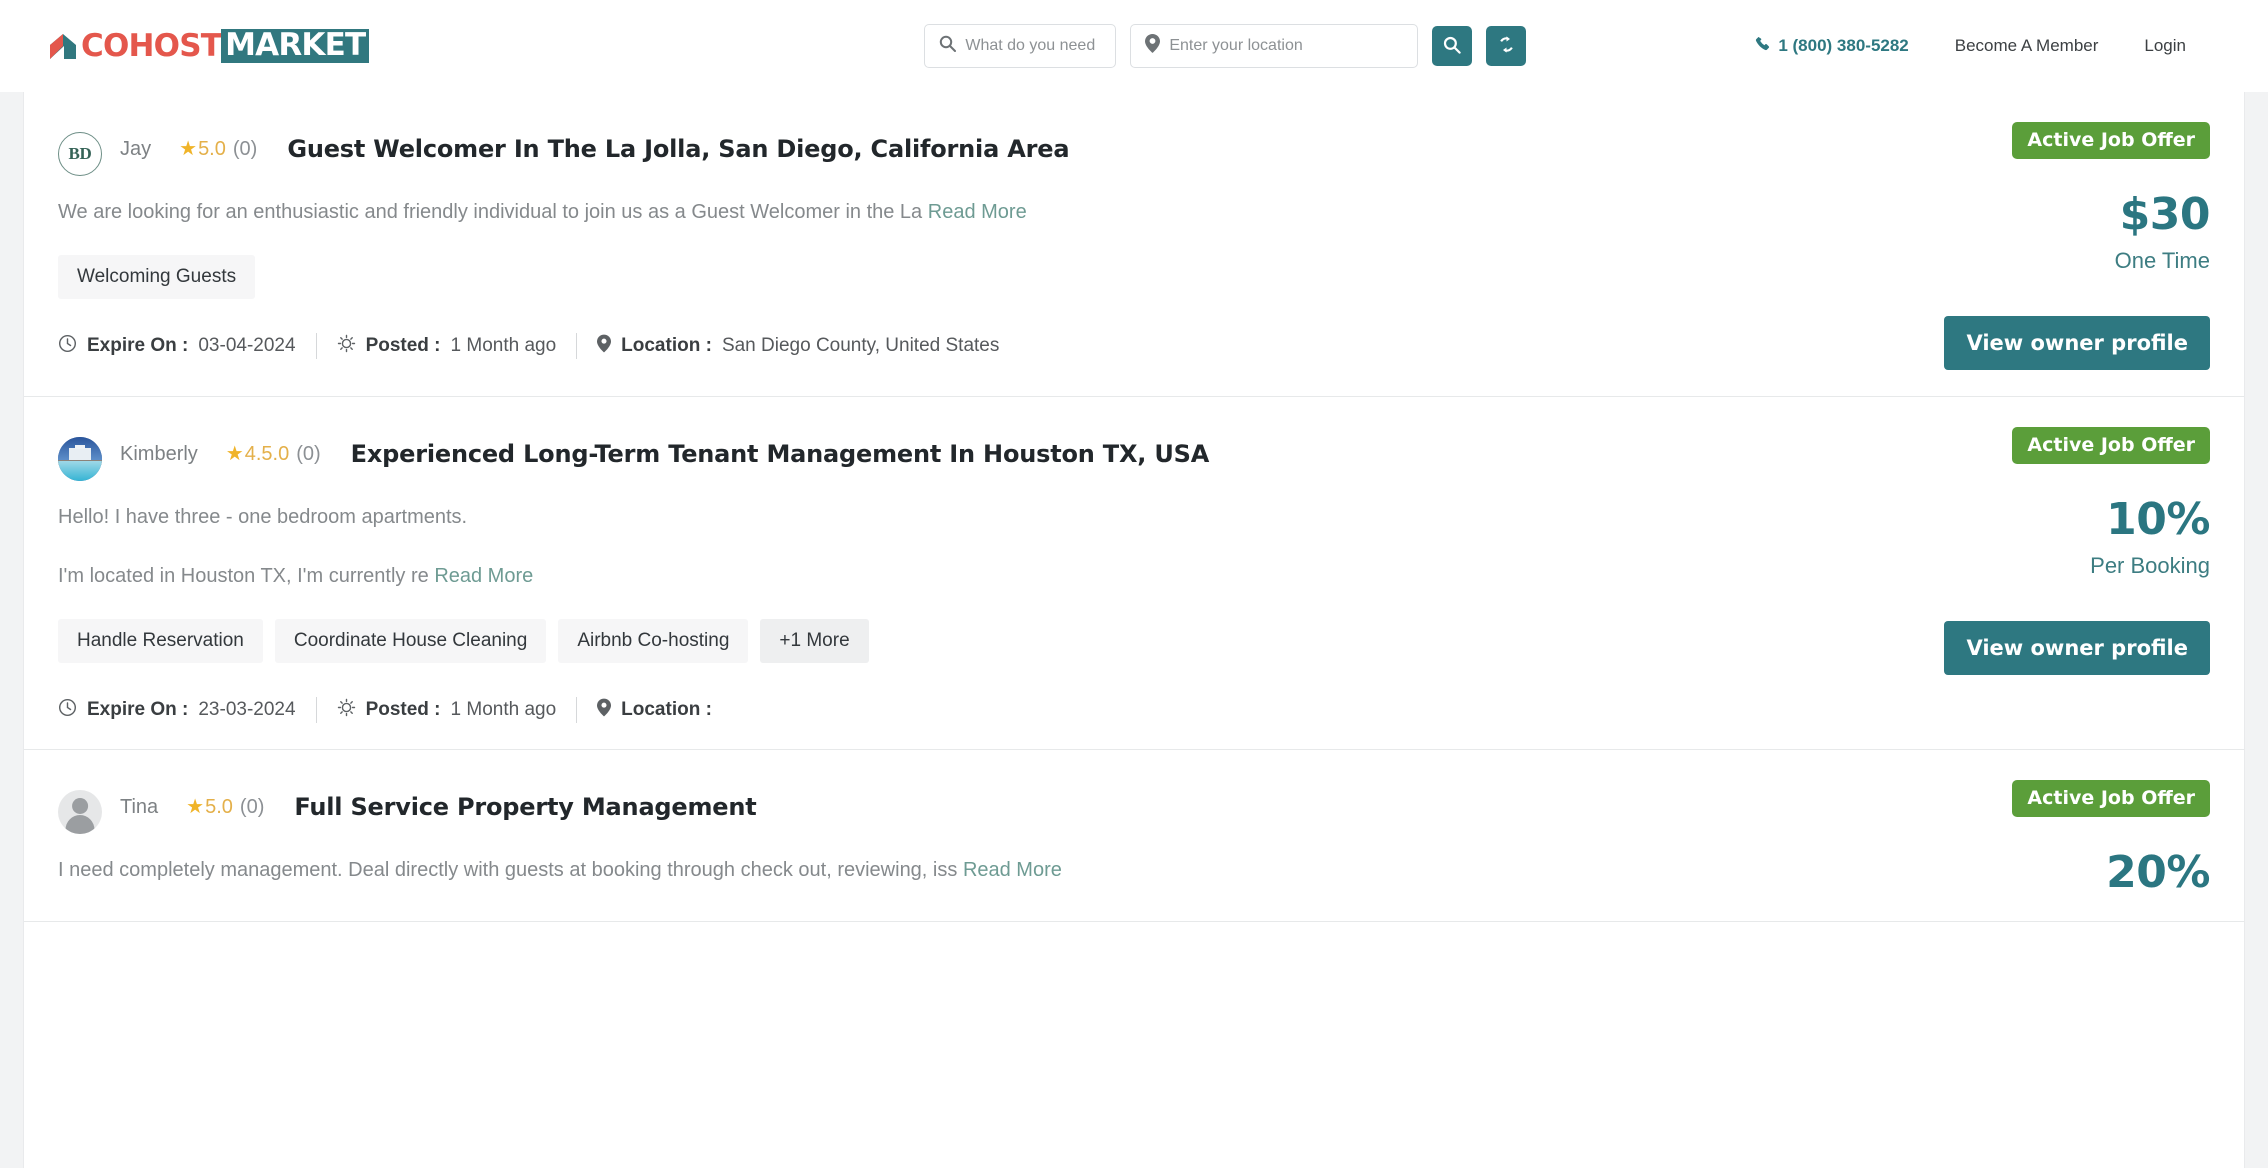 This screenshot has height=1168, width=2268. I want to click on search-submit-button, so click(1452, 46).